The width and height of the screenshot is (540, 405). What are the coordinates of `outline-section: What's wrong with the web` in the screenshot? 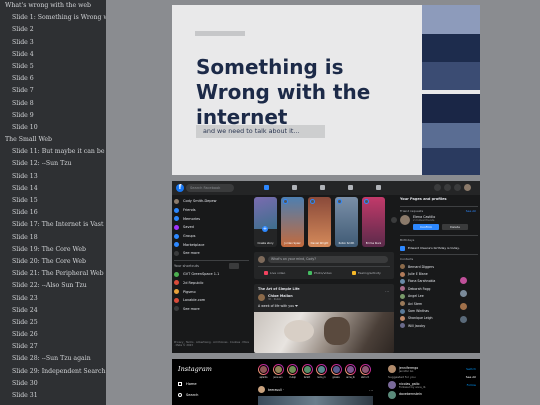 It's located at (53, 6).